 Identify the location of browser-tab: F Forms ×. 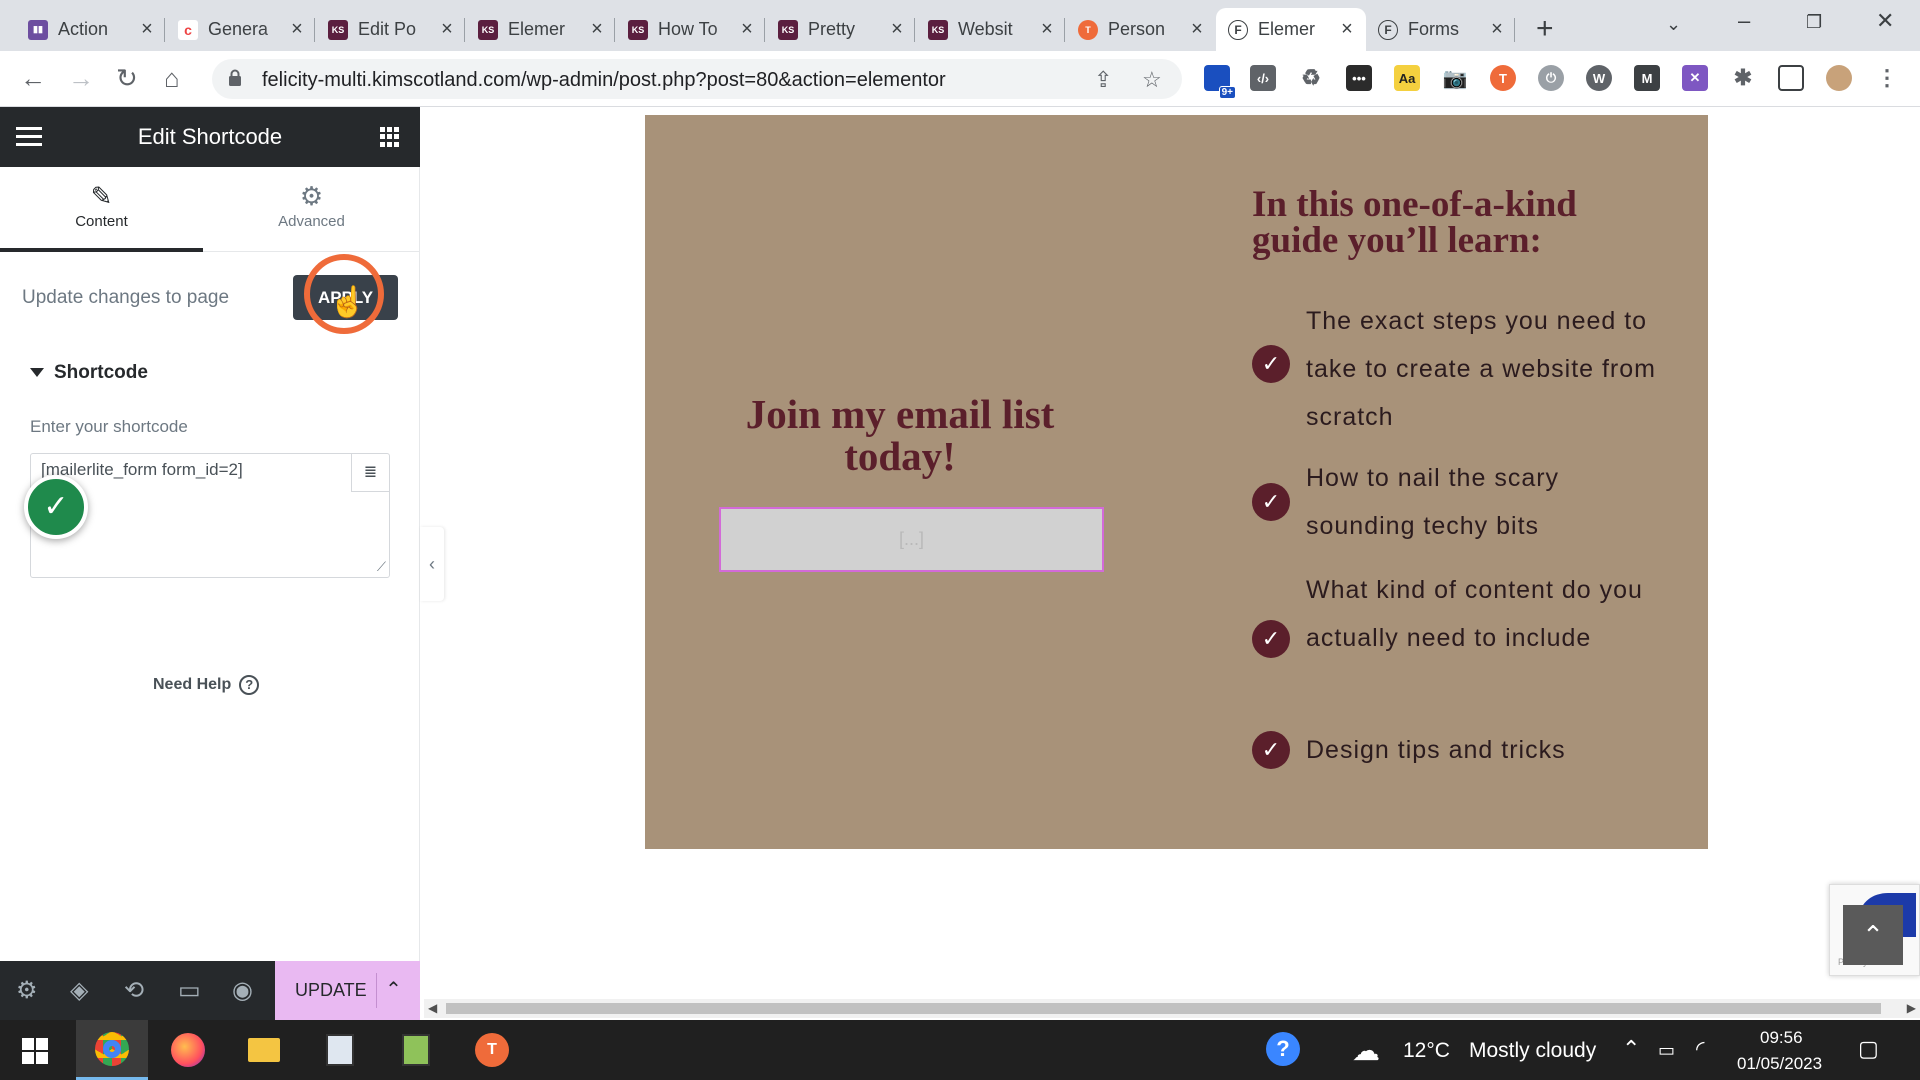
(1441, 29).